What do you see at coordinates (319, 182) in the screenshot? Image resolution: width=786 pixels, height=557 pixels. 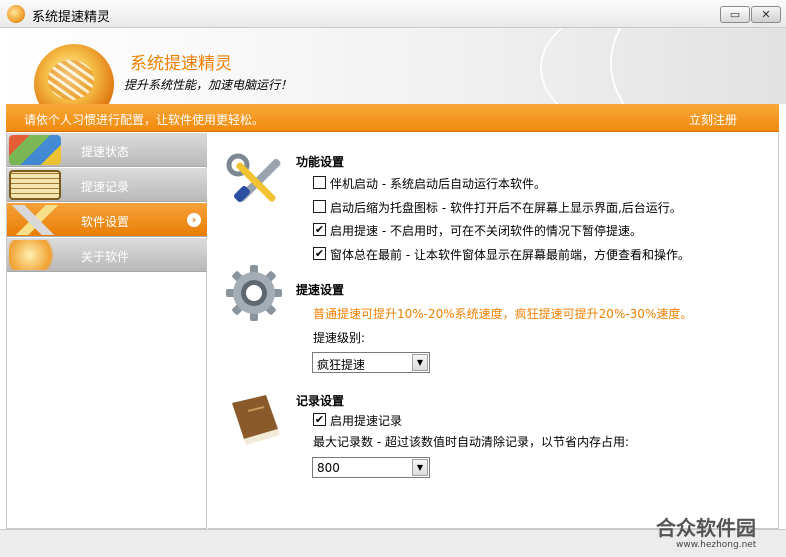 I see `autostart-checkbox` at bounding box center [319, 182].